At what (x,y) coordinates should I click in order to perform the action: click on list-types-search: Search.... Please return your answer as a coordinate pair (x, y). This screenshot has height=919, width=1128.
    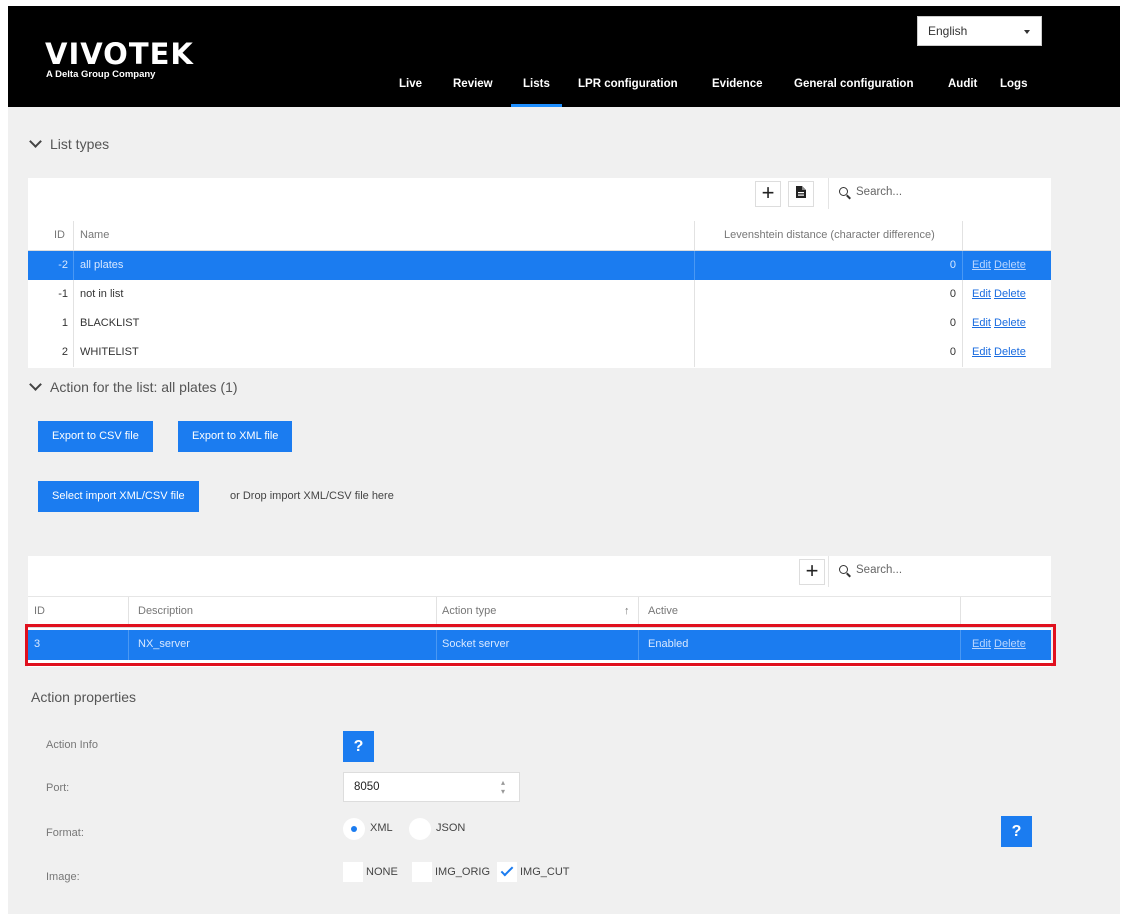
    Looking at the image, I should click on (939, 193).